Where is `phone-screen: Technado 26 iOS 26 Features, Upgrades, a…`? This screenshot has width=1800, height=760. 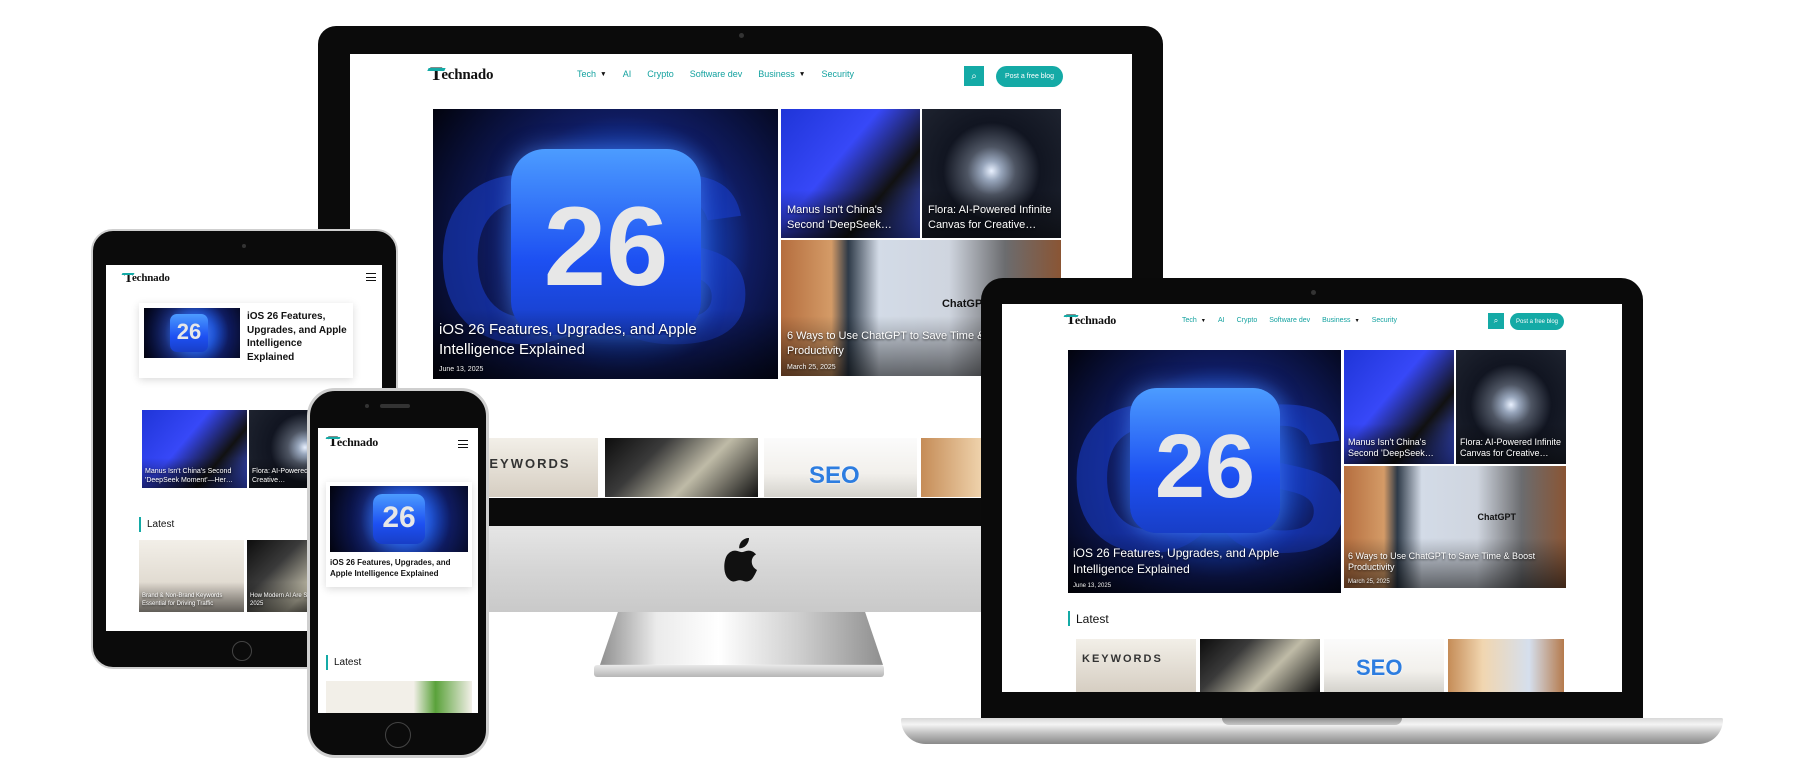
phone-screen: Technado 26 iOS 26 Features, Upgrades, a… is located at coordinates (398, 570).